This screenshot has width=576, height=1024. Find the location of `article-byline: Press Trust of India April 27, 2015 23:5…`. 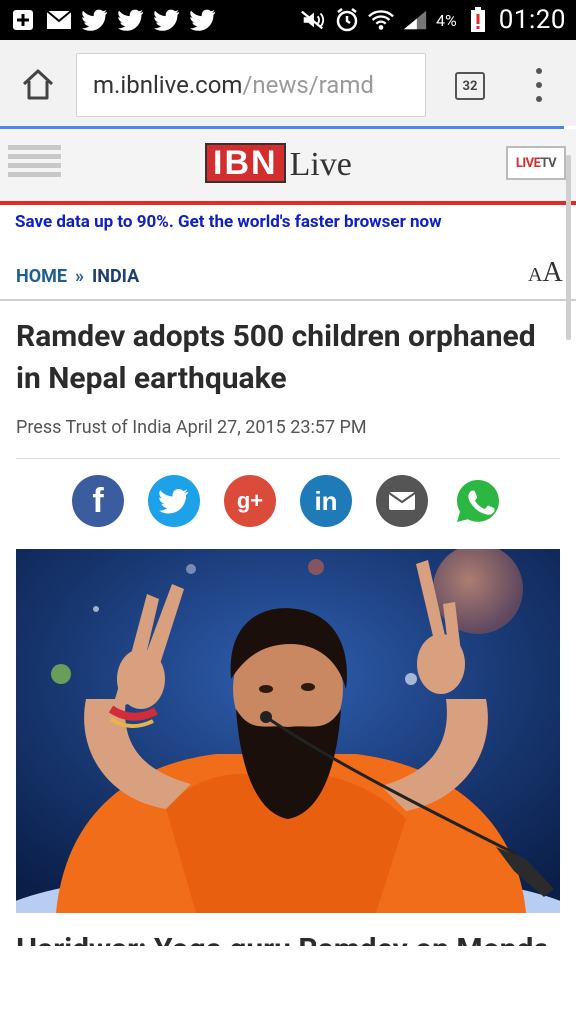

article-byline: Press Trust of India April 27, 2015 23:5… is located at coordinates (191, 427).